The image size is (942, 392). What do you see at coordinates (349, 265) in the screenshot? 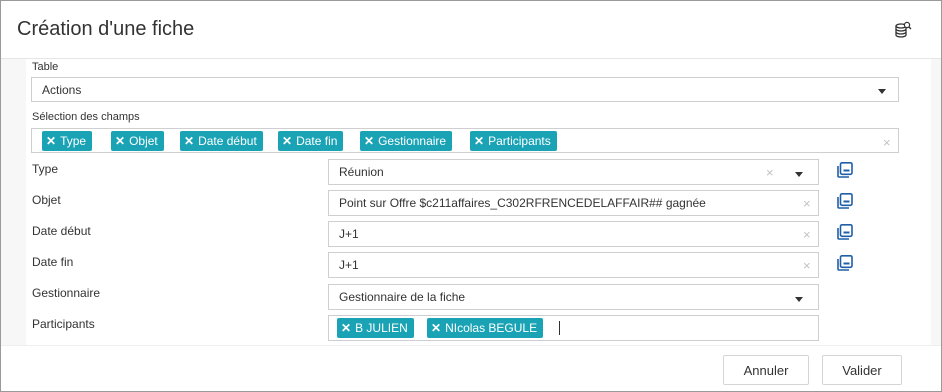
I see `date-fin-value: J+1` at bounding box center [349, 265].